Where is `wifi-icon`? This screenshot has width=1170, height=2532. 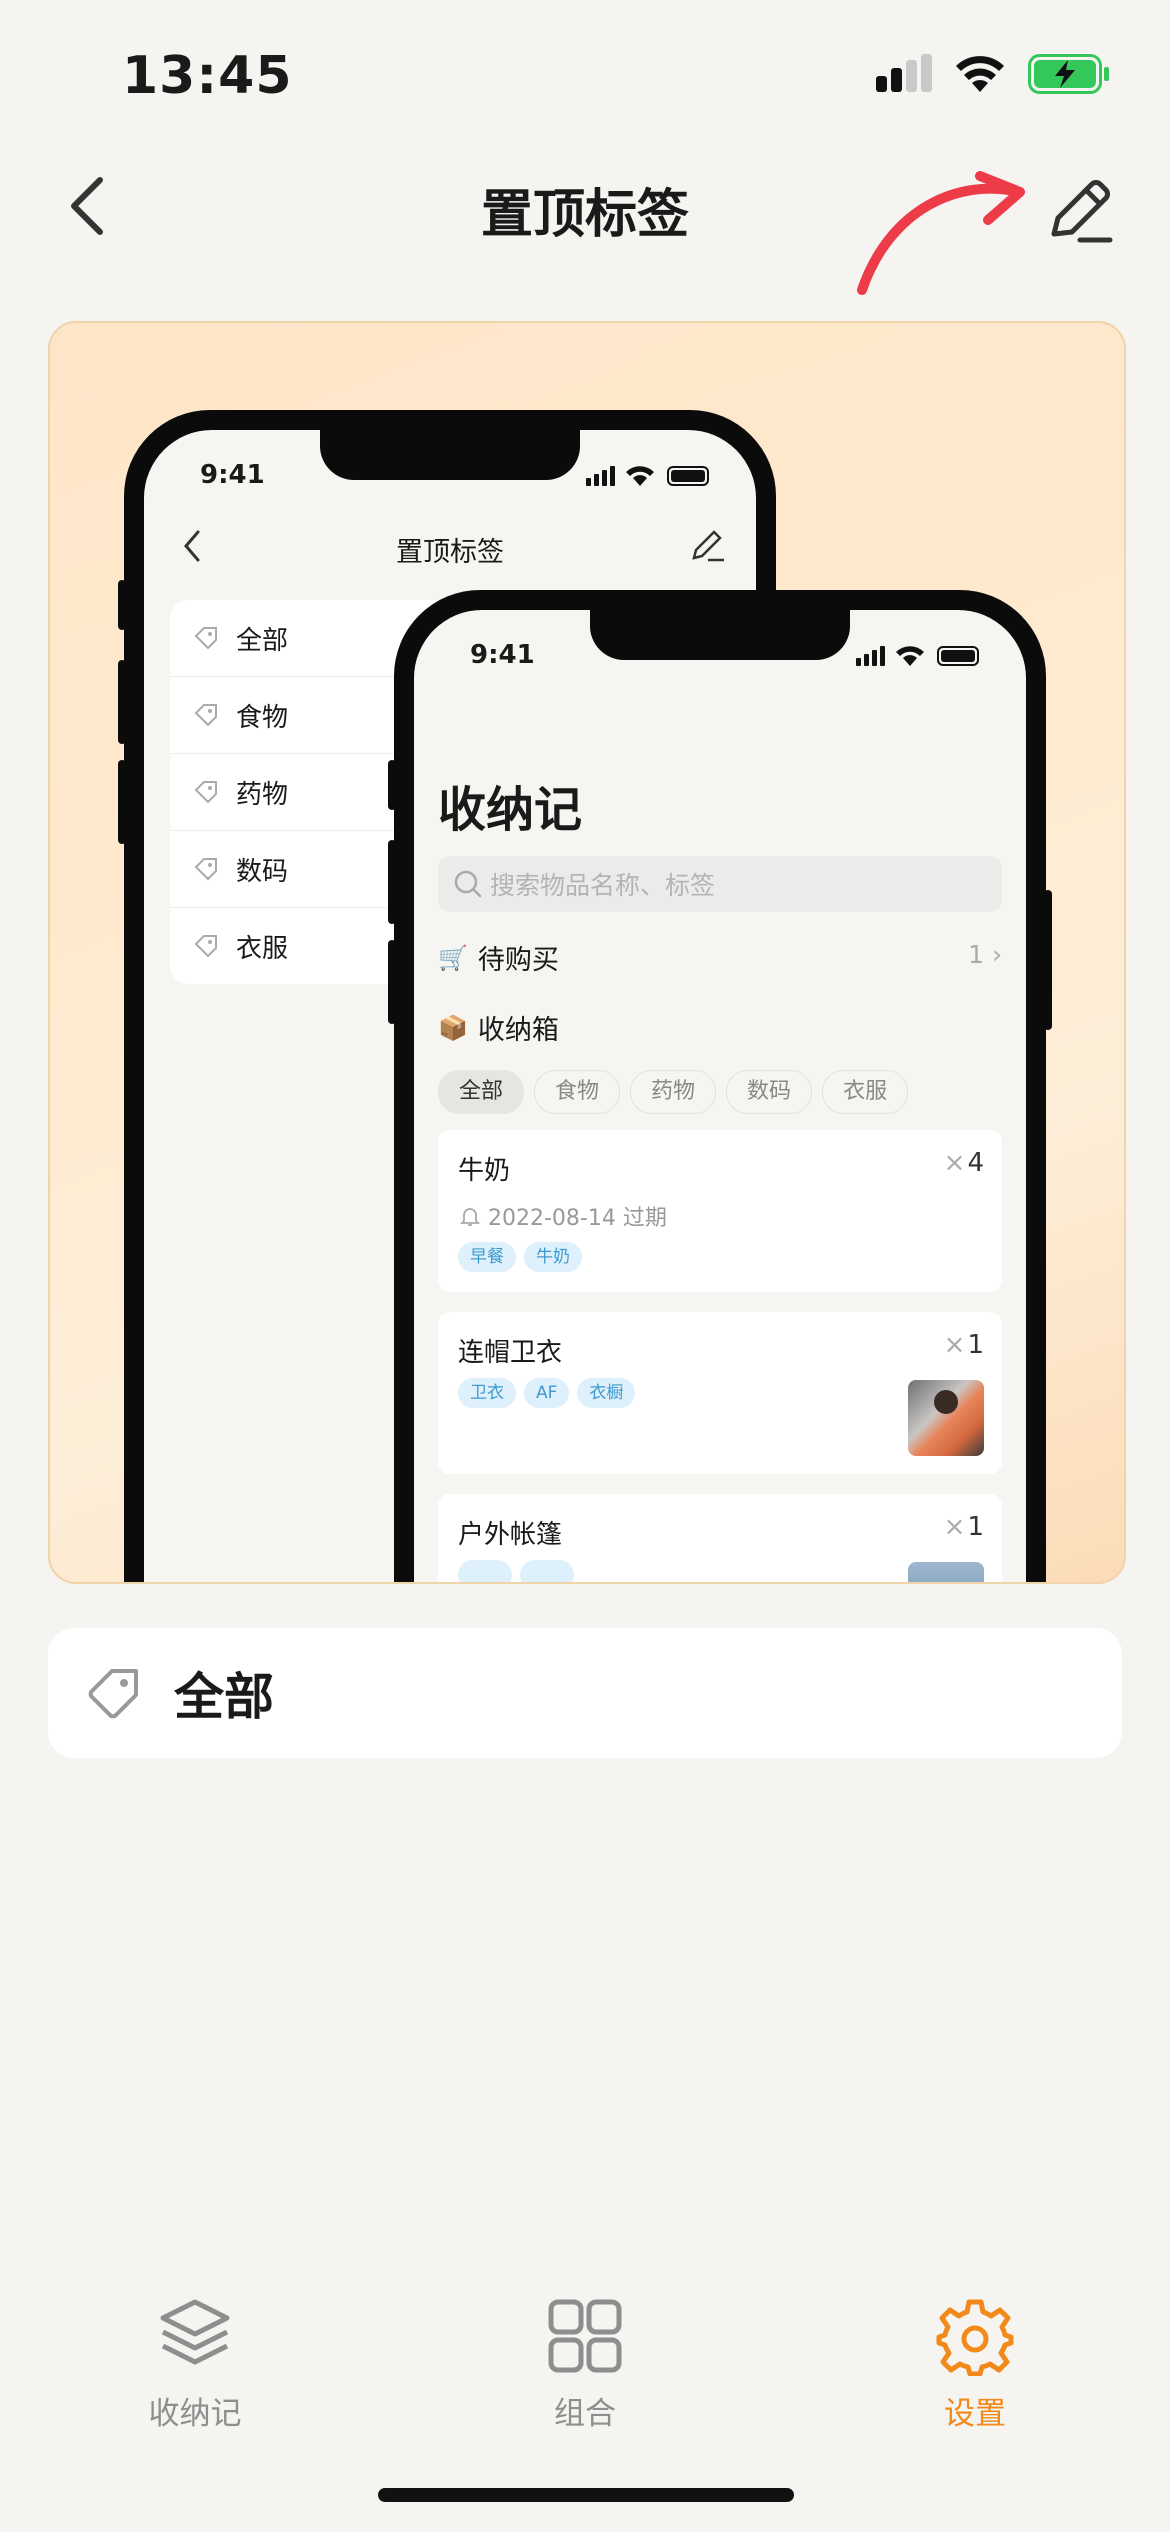 wifi-icon is located at coordinates (980, 74).